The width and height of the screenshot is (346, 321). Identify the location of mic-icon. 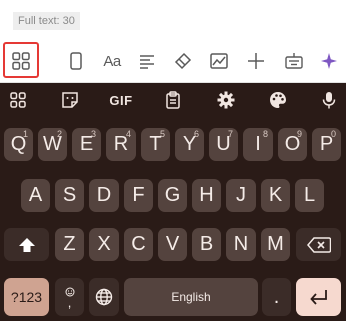
(329, 100).